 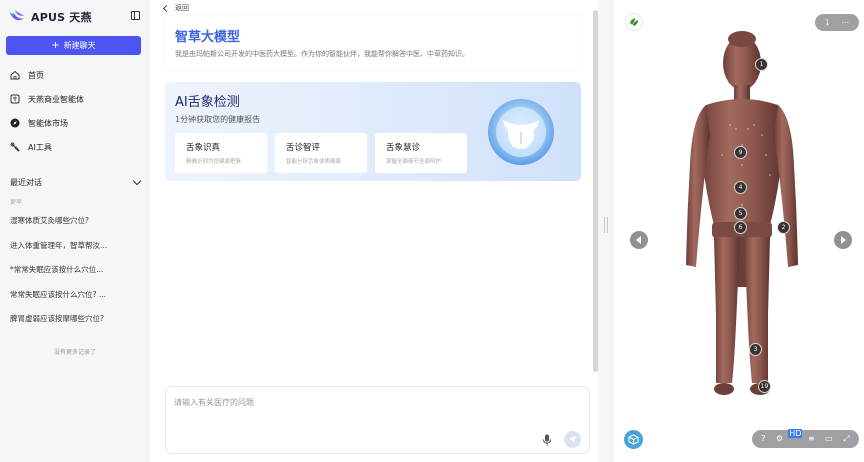 I want to click on arrow-left-icon, so click(x=638, y=240).